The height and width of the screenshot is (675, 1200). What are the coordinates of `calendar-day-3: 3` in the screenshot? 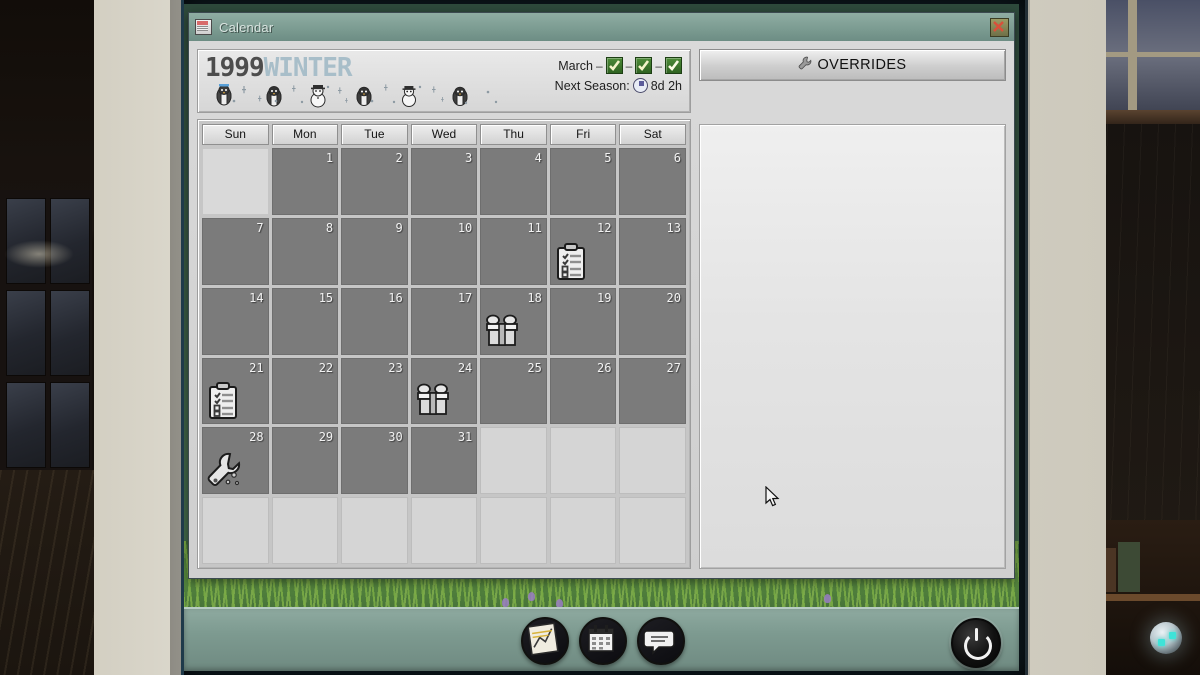 It's located at (444, 181).